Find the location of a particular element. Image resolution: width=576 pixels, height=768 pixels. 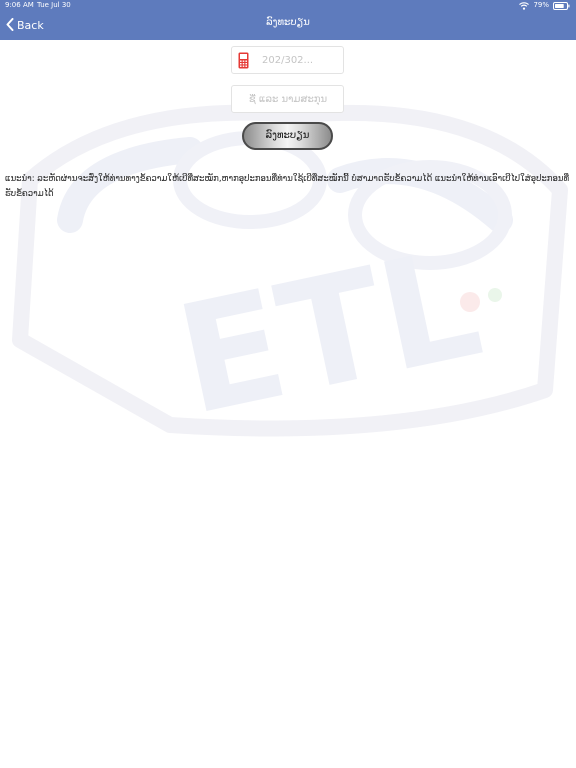

phone-number-input is located at coordinates (301, 60).